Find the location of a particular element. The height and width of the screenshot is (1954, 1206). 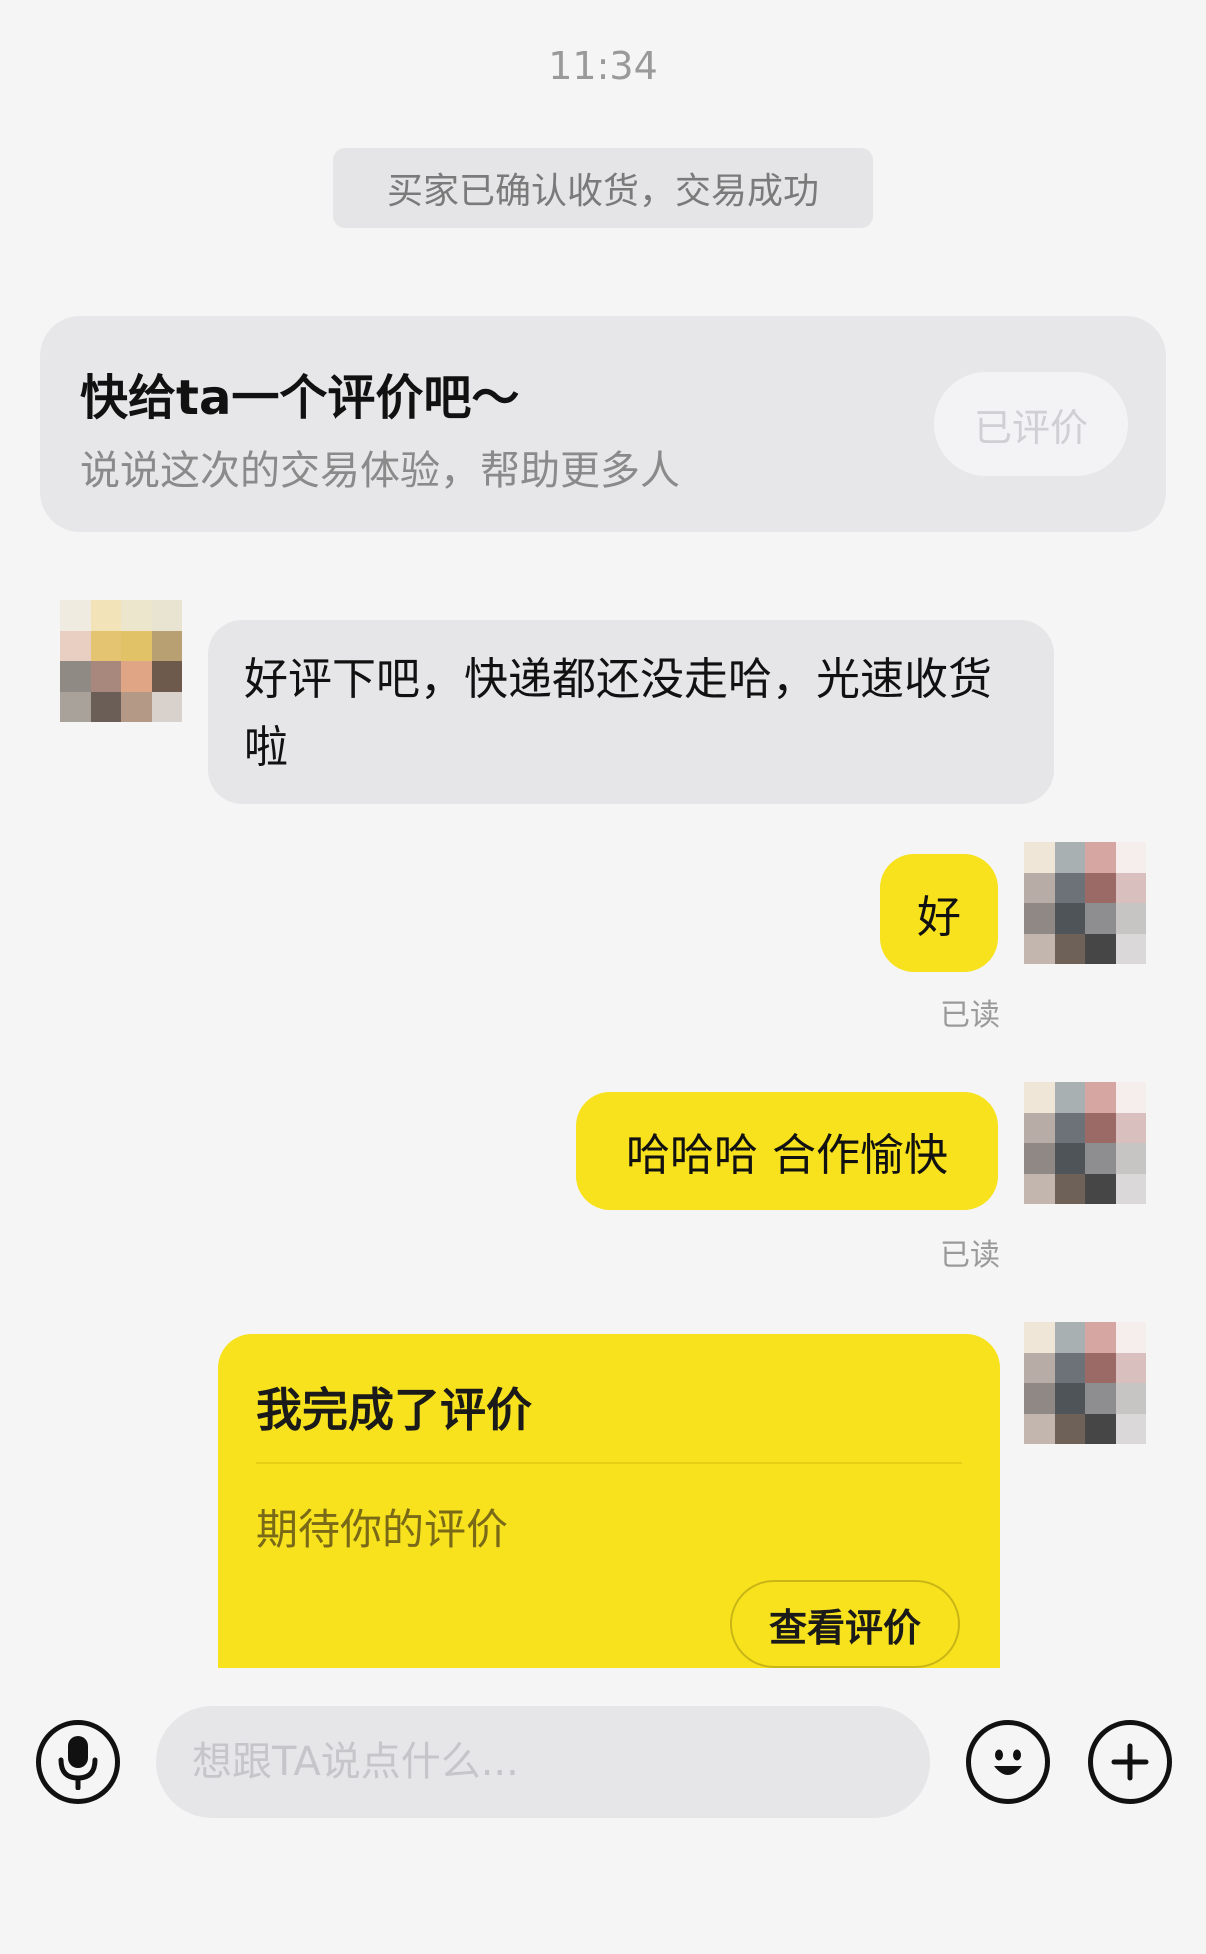

evaluation-card-title: 我完成了评价 is located at coordinates (394, 1410).